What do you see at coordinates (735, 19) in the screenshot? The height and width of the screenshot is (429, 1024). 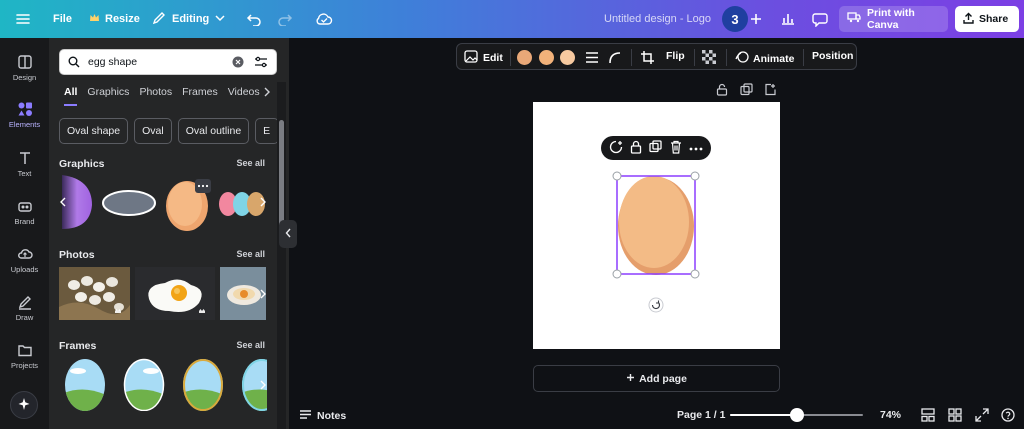 I see `collaborator-avatar: 3` at bounding box center [735, 19].